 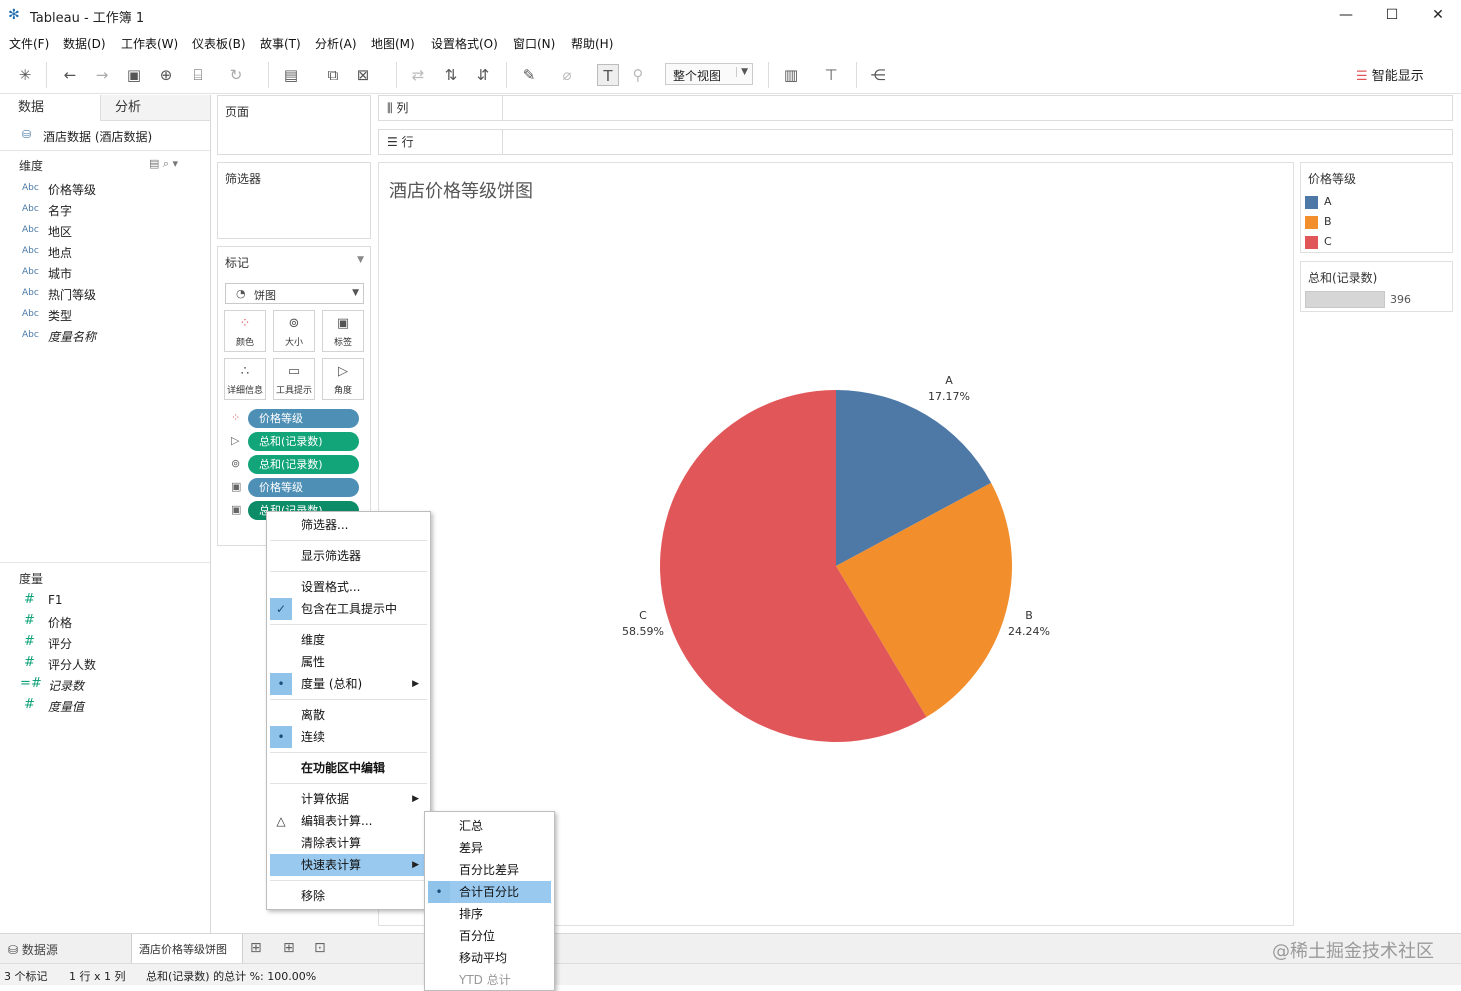 What do you see at coordinates (1375, 222) in the screenshot?
I see `legend-item: B` at bounding box center [1375, 222].